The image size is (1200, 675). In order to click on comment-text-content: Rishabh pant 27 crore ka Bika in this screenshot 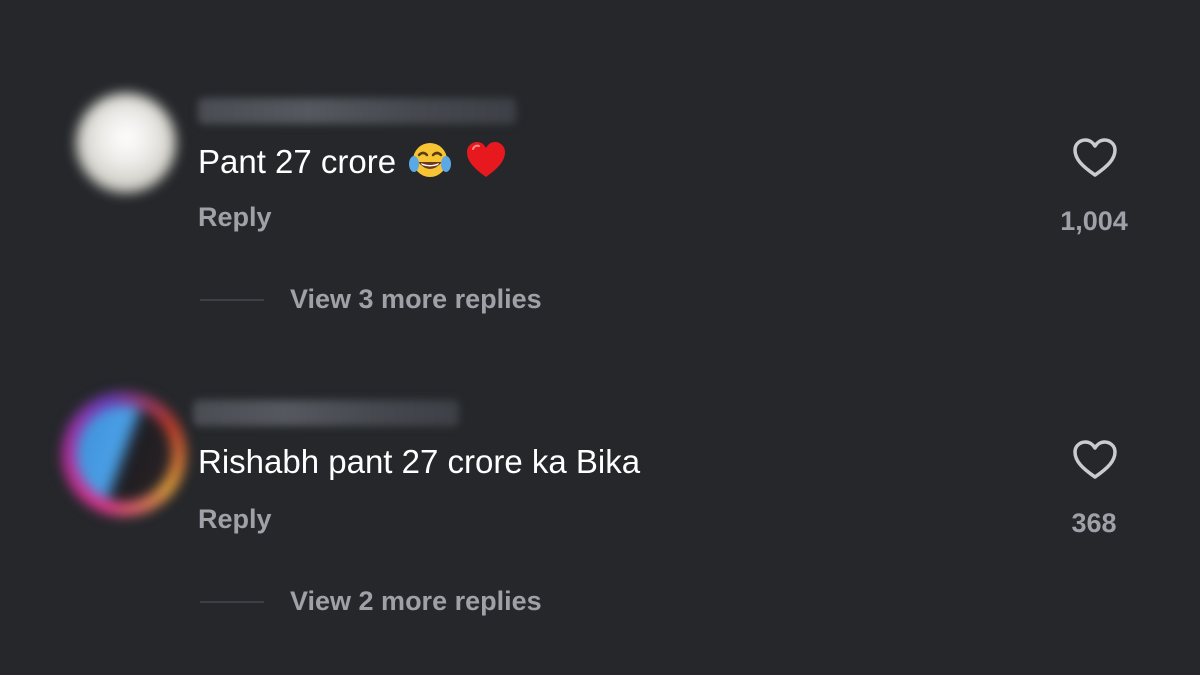, I will do `click(419, 461)`.